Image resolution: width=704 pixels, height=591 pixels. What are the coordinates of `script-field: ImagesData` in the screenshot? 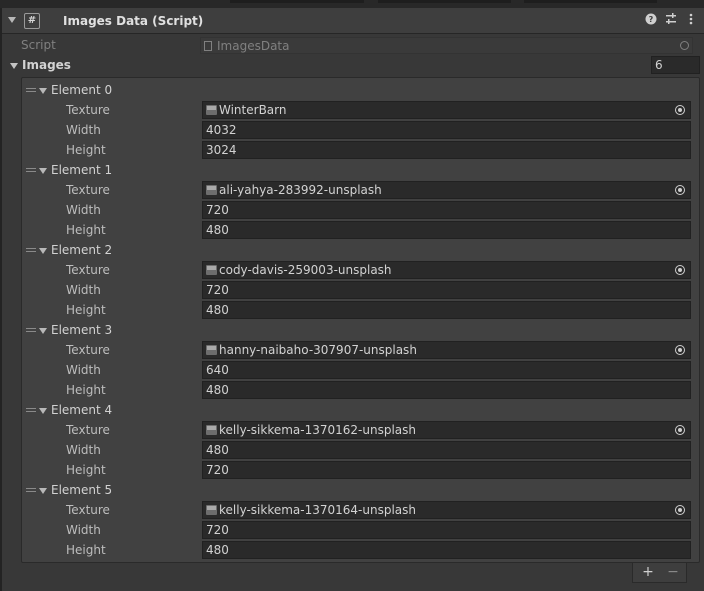 It's located at (446, 45).